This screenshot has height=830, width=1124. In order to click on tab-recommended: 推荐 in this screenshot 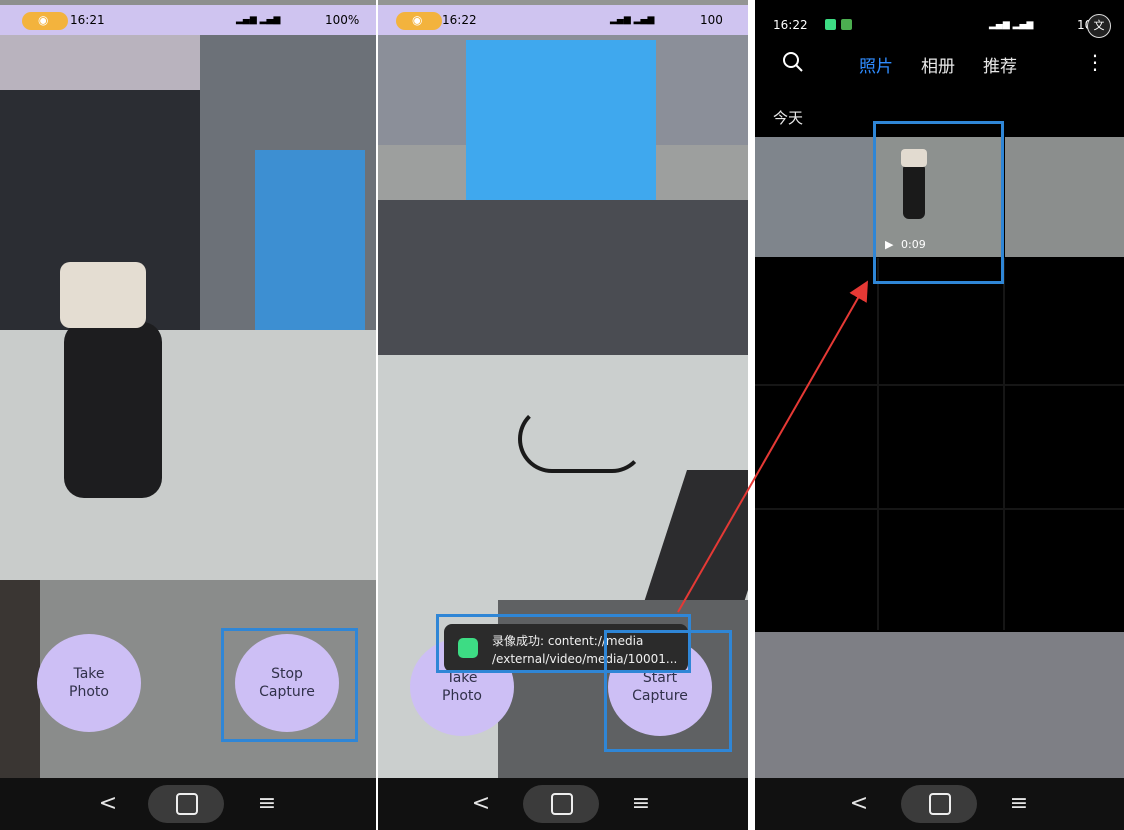, I will do `click(1000, 64)`.